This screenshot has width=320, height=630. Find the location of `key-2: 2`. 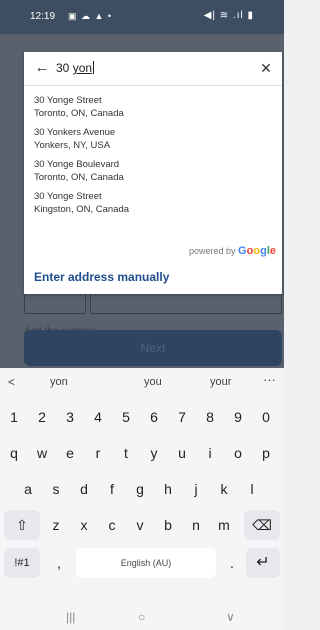

key-2: 2 is located at coordinates (42, 417).